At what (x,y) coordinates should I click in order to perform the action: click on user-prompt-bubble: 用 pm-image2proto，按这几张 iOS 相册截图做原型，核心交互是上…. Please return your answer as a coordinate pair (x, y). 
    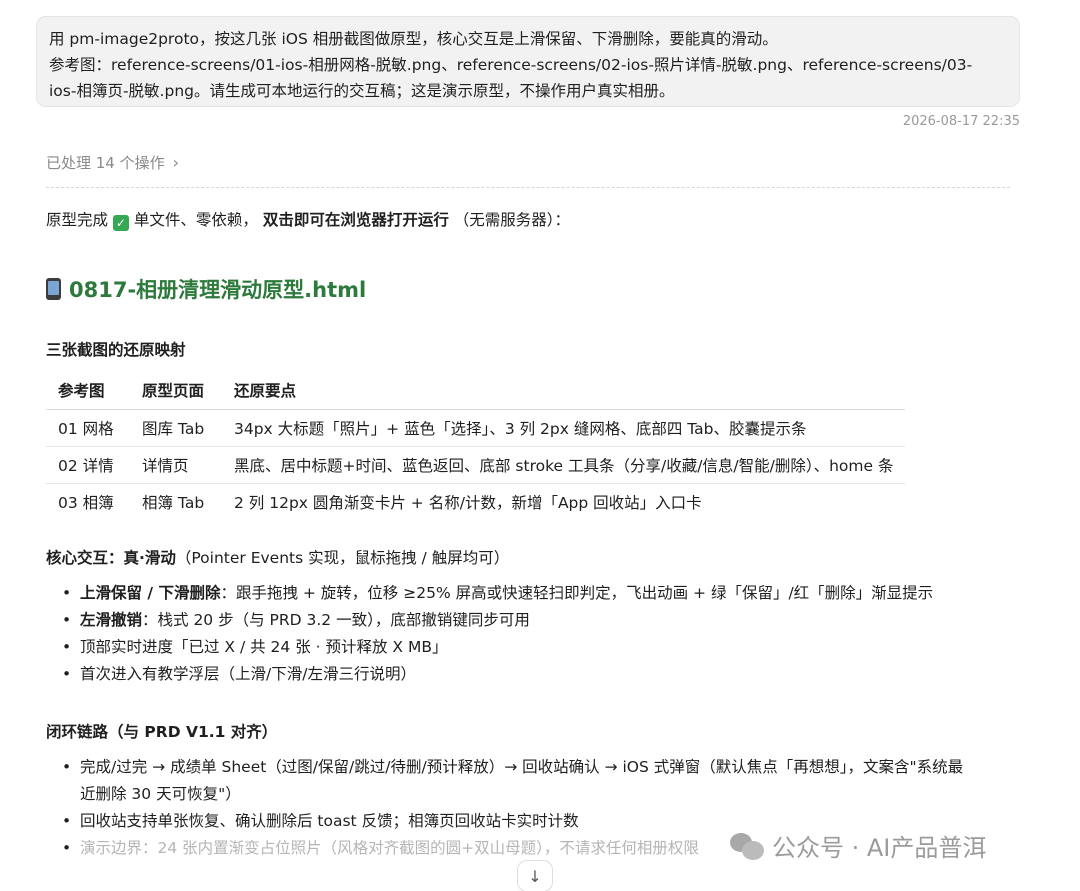
    Looking at the image, I should click on (528, 61).